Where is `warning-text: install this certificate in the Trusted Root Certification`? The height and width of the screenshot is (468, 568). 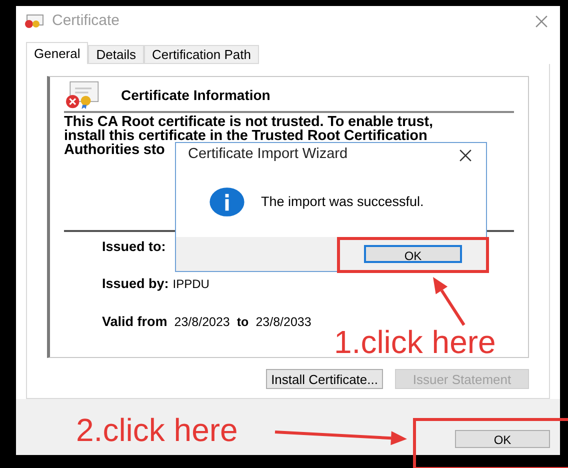
warning-text: install this certificate in the Trusted Root Certification is located at coordinates (246, 136).